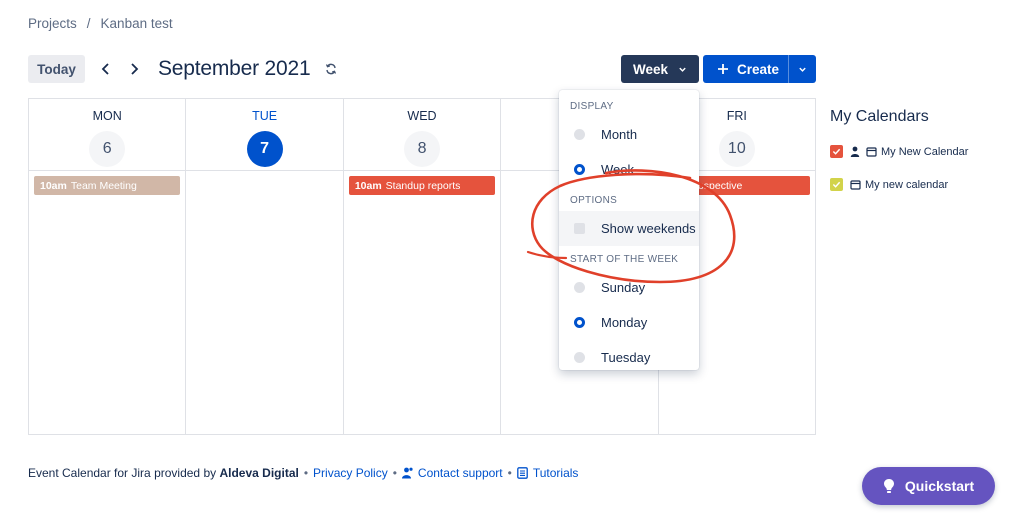 The width and height of the screenshot is (1024, 519). What do you see at coordinates (579, 134) in the screenshot?
I see `radio-month` at bounding box center [579, 134].